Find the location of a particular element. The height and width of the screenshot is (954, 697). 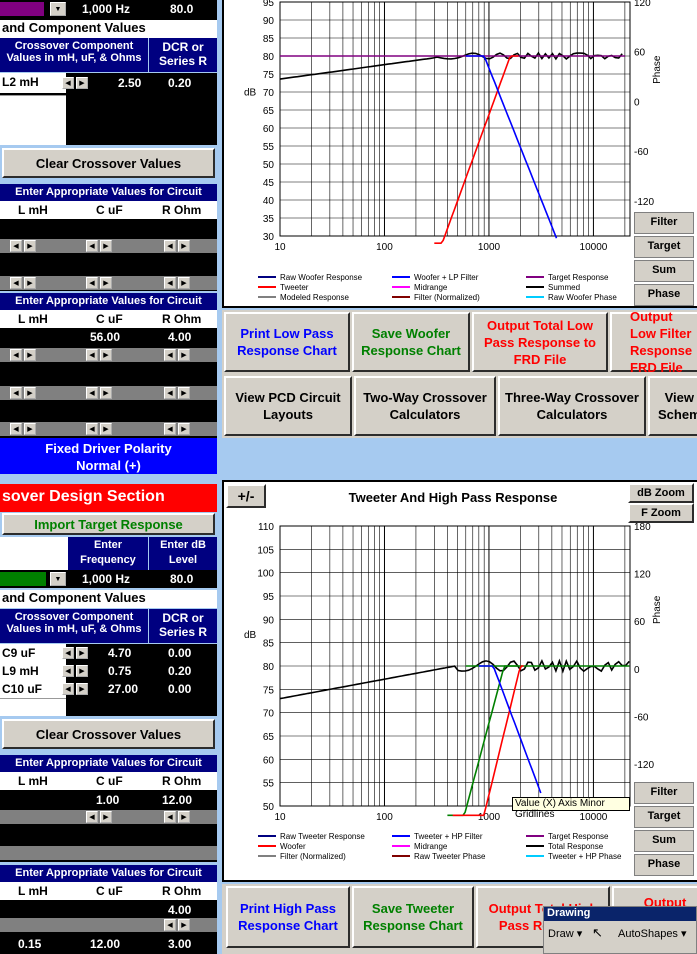

view-pcd-button: View PCD Circuit Layouts is located at coordinates (288, 406).